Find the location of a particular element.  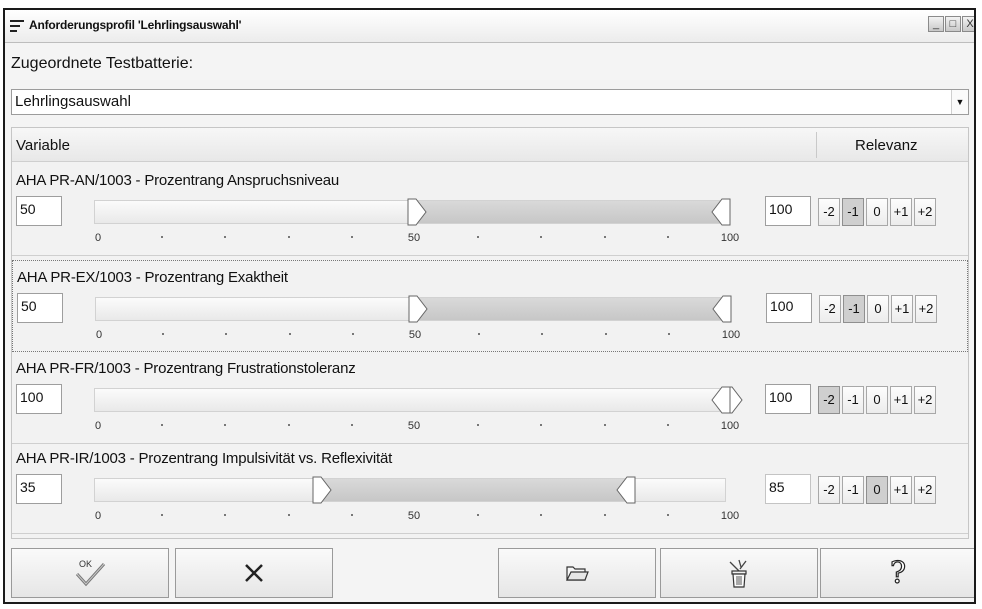

list-header: Variable Relevanz is located at coordinates (490, 145).